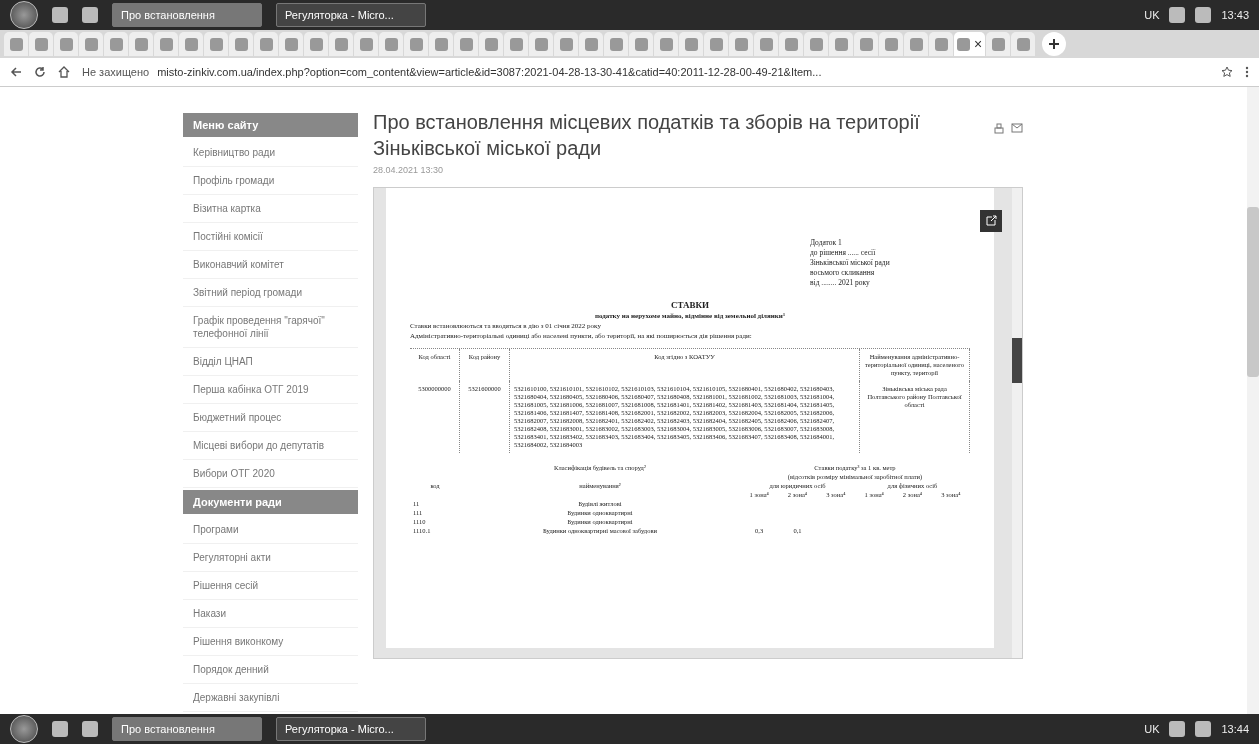 This screenshot has height=744, width=1259. Describe the element at coordinates (270, 293) in the screenshot. I see `sidebar-link: Звітний період громади` at that location.